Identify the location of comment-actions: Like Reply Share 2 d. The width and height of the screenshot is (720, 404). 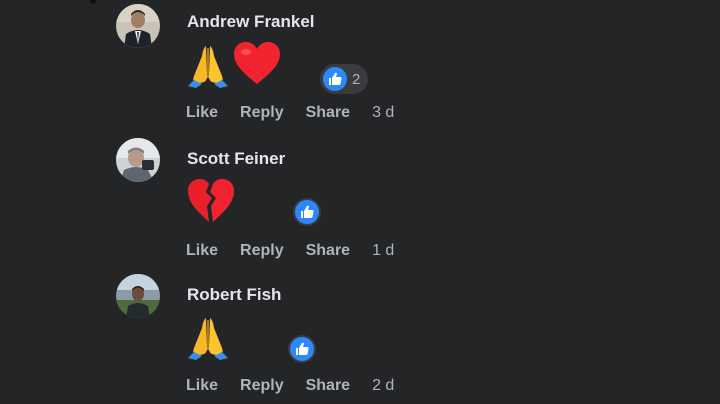
(290, 386).